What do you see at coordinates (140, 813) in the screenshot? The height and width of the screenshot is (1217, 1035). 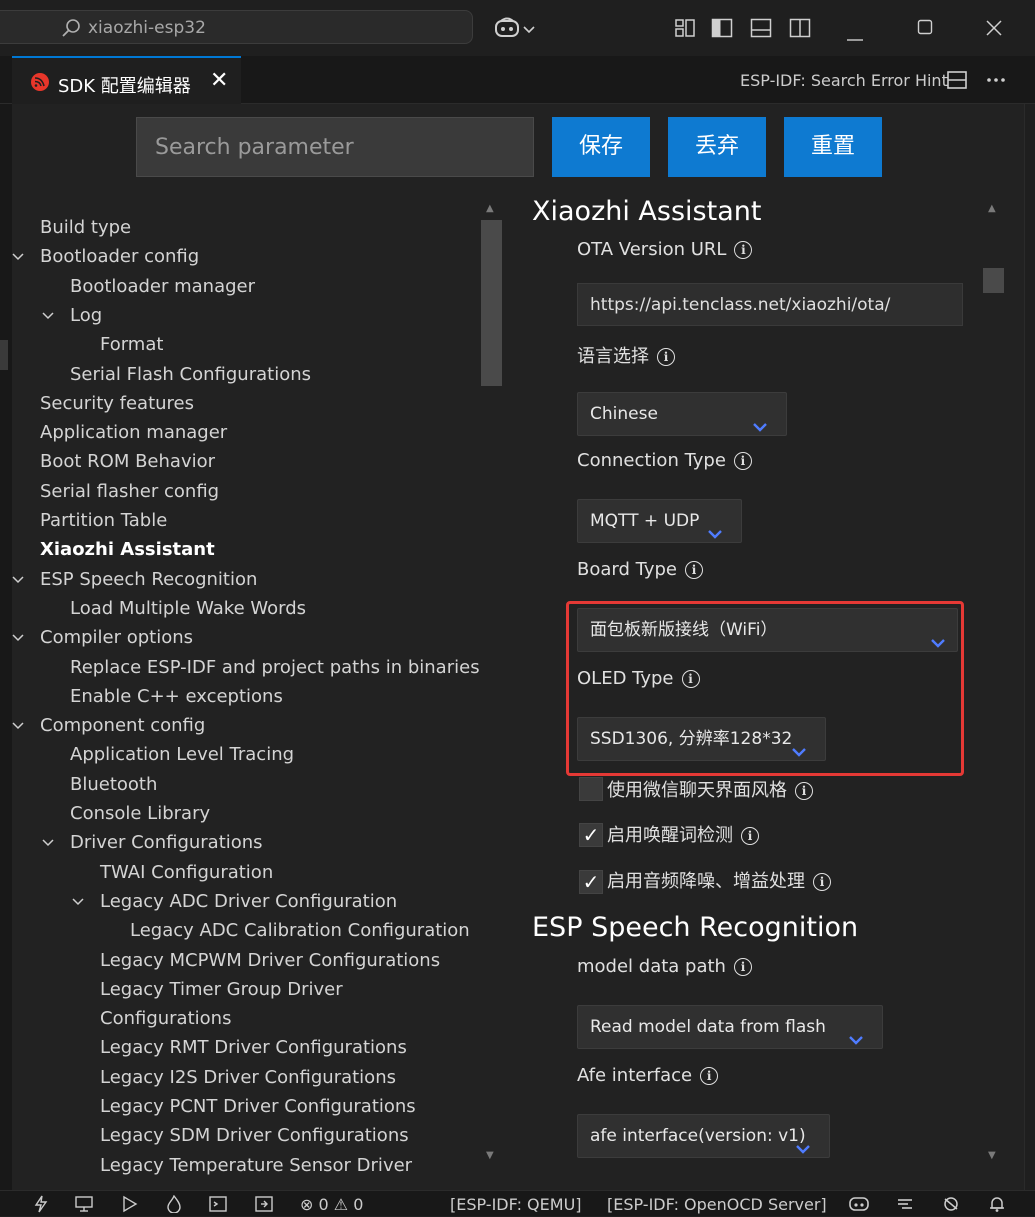 I see `tree-item: Console Library` at bounding box center [140, 813].